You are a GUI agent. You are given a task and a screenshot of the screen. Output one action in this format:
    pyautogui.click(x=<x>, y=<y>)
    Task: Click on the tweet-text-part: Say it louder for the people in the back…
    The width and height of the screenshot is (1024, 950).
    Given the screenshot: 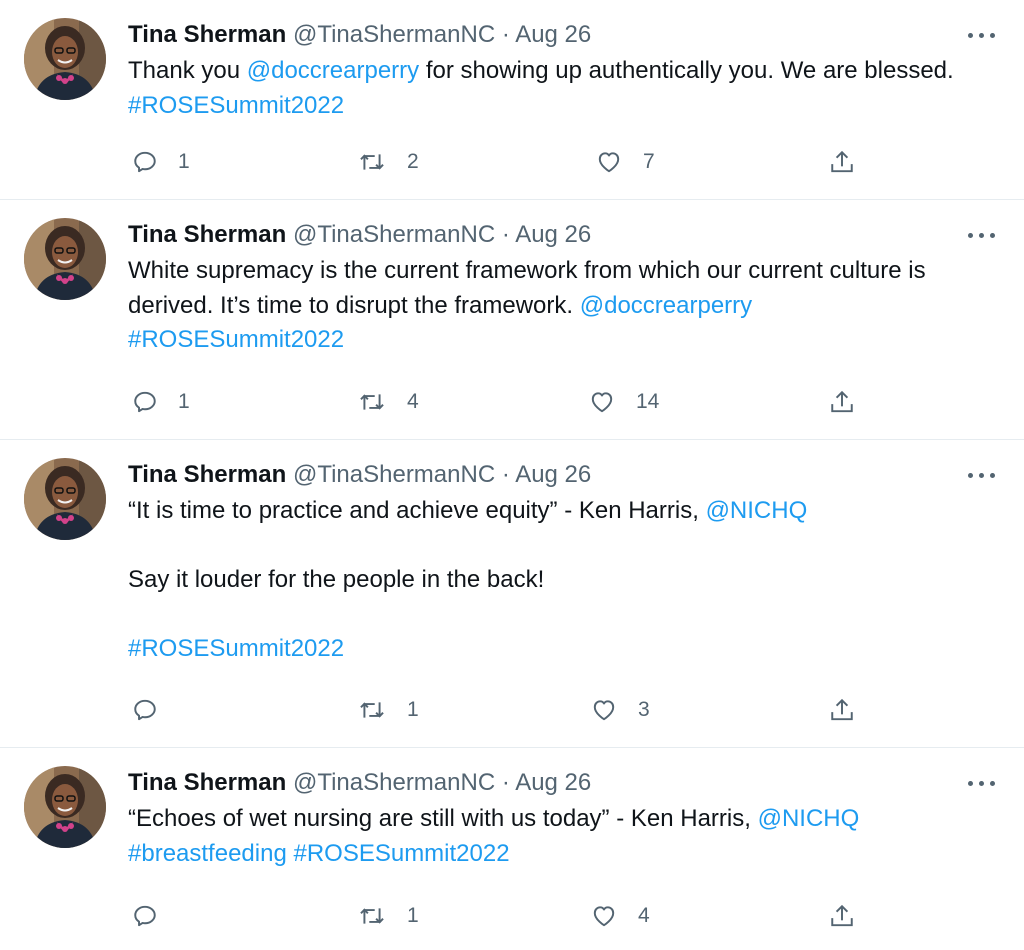 What is the action you would take?
    pyautogui.click(x=336, y=579)
    